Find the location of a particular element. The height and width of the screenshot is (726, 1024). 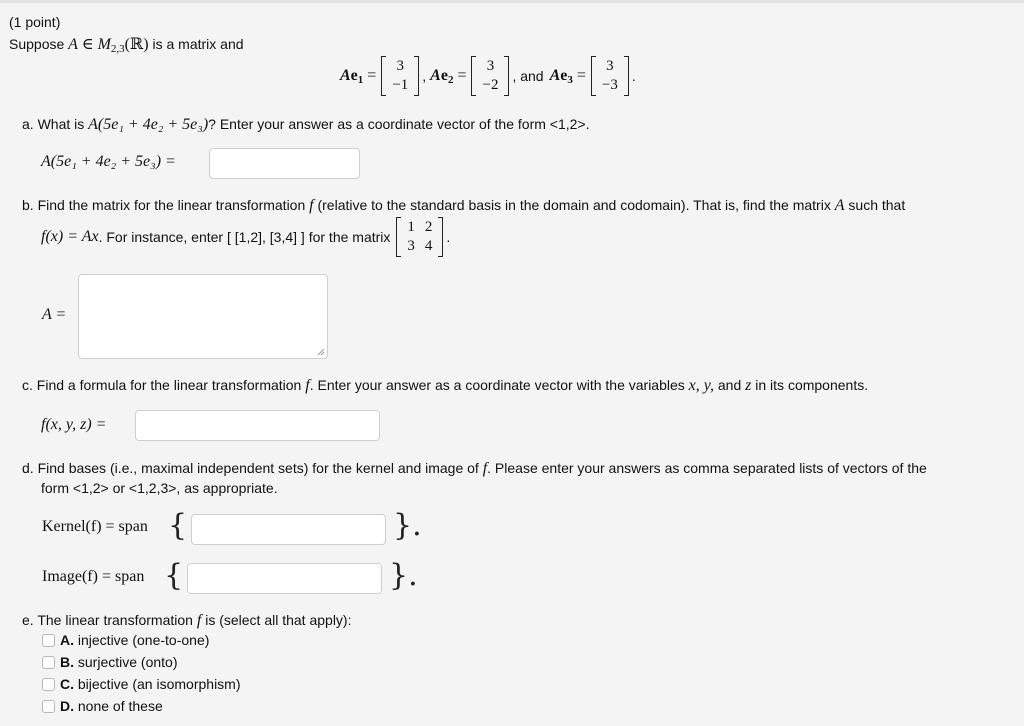

part-c-and: and is located at coordinates (729, 385).